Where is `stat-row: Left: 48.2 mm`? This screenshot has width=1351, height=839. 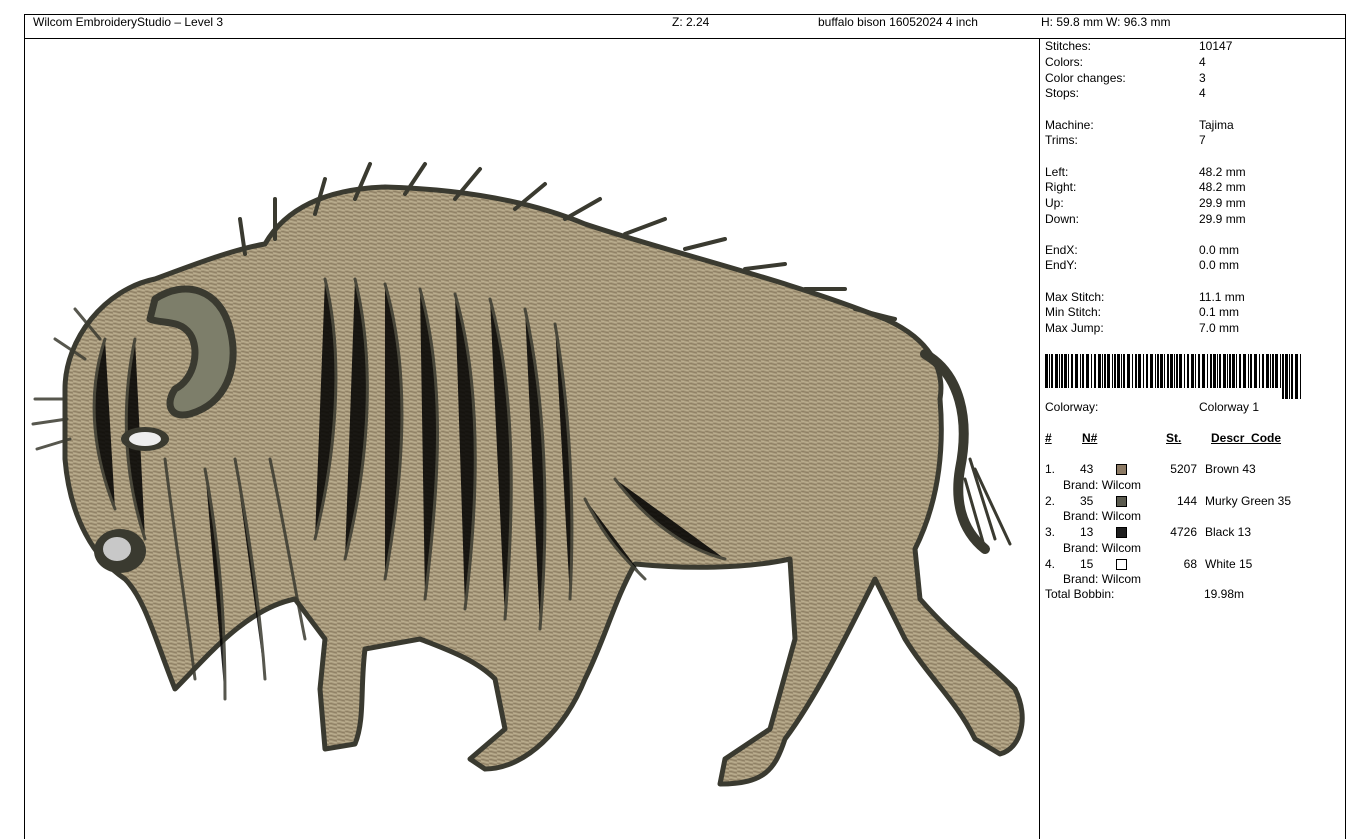 stat-row: Left: 48.2 mm is located at coordinates (1145, 172).